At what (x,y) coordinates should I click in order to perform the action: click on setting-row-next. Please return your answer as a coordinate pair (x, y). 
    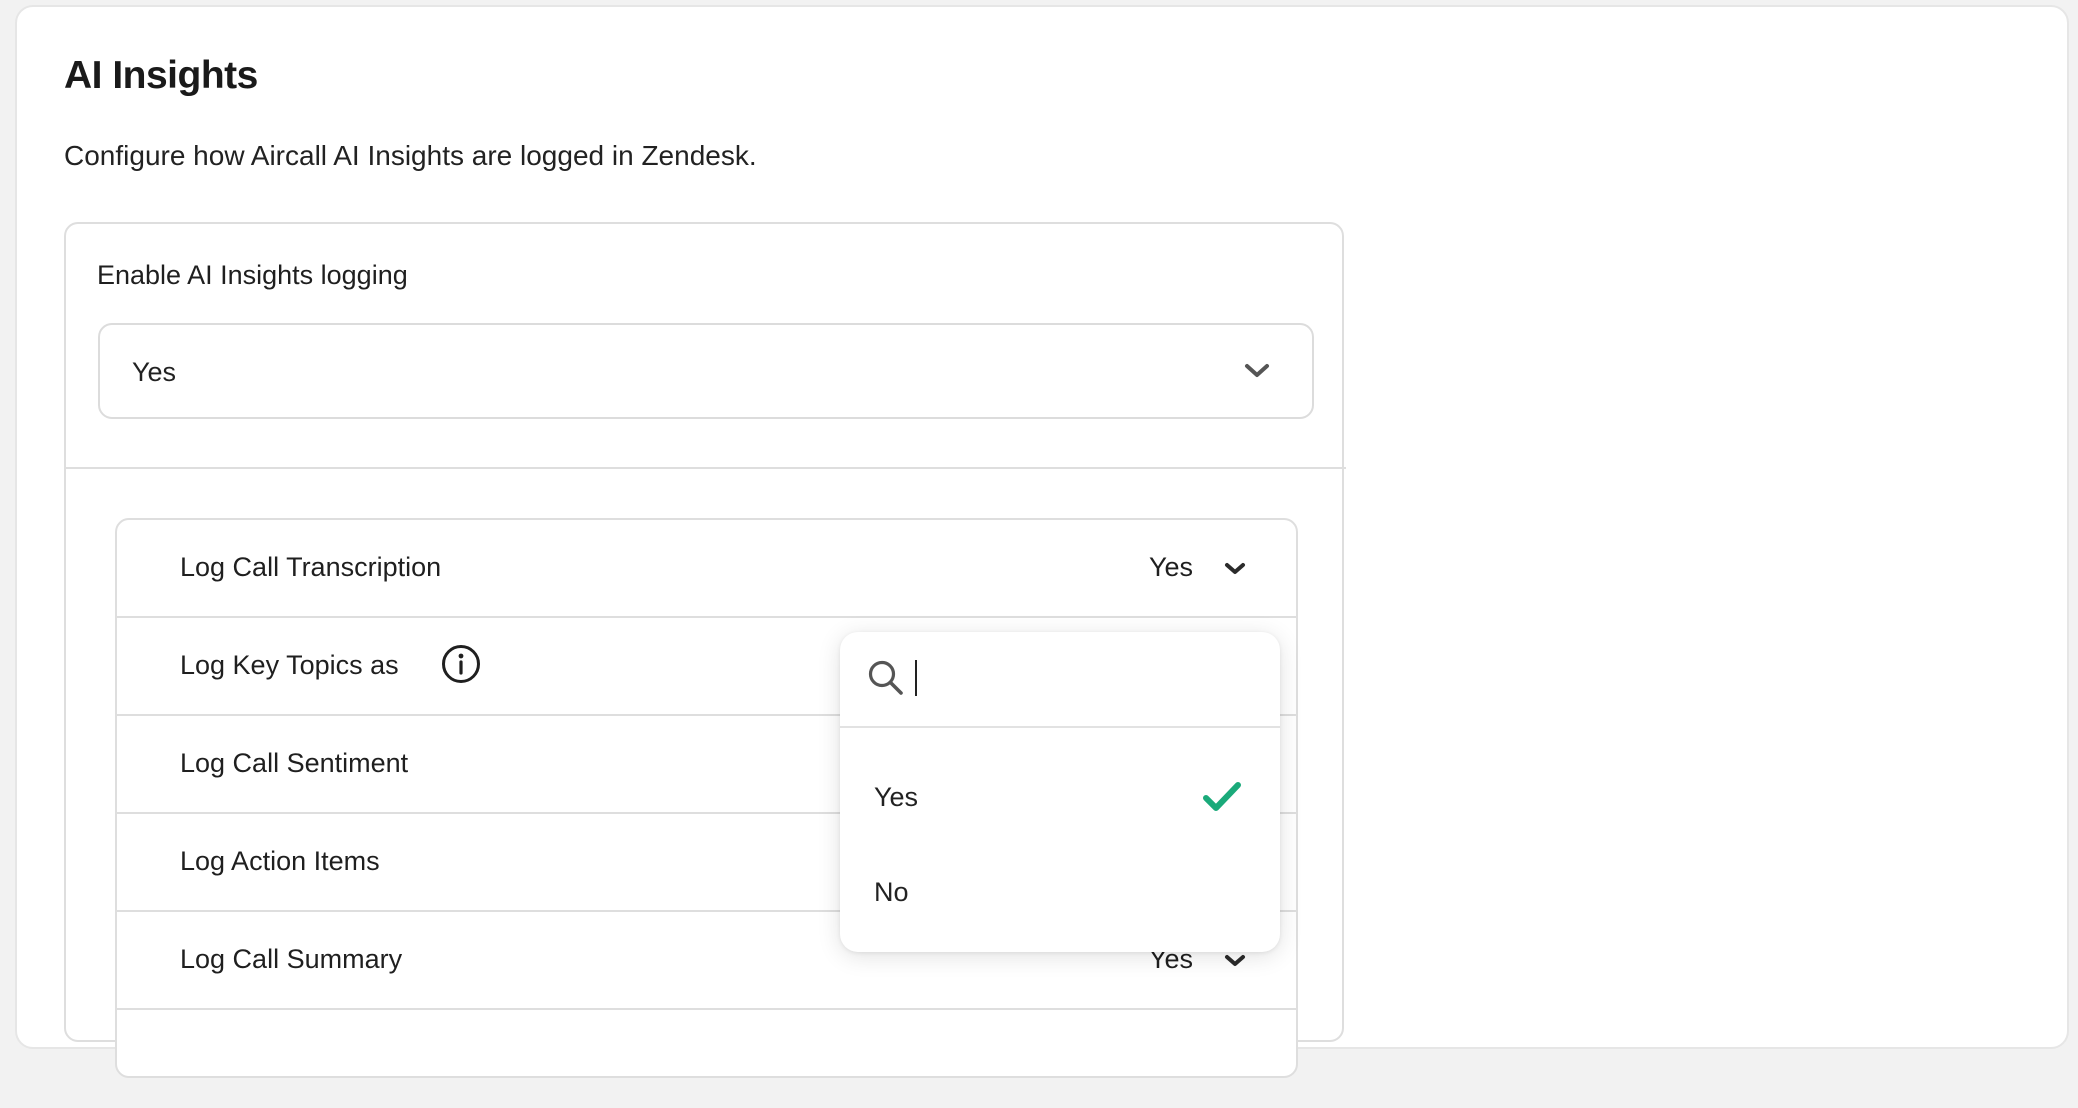
    Looking at the image, I should click on (706, 1059).